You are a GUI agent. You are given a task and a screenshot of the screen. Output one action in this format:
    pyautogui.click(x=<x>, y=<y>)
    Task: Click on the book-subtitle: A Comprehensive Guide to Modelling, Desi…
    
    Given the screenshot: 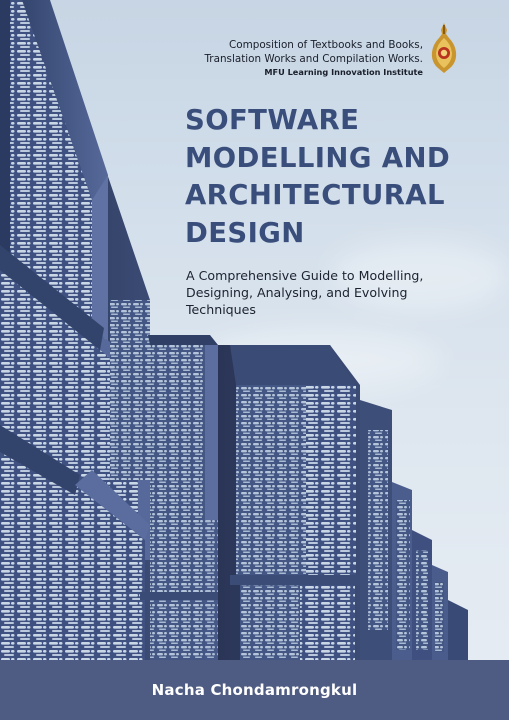 What is the action you would take?
    pyautogui.click(x=336, y=293)
    